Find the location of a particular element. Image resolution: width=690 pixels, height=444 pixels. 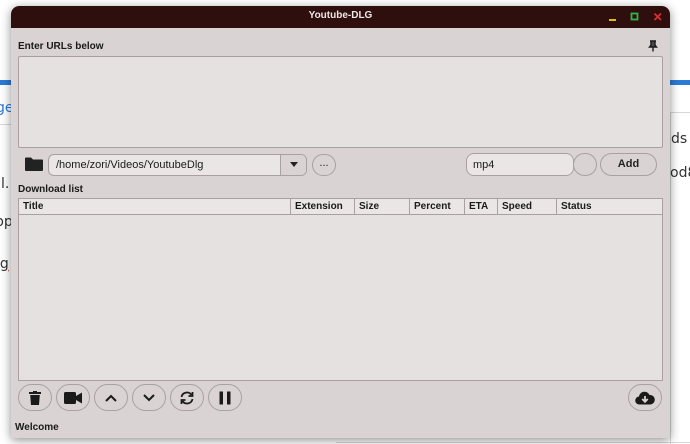

column-header-size: Size is located at coordinates (382, 206).